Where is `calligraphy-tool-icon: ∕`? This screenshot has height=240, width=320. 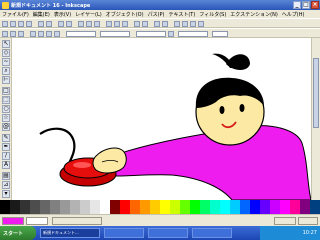
calligraphy-tool-icon: ∕ is located at coordinates (6, 156).